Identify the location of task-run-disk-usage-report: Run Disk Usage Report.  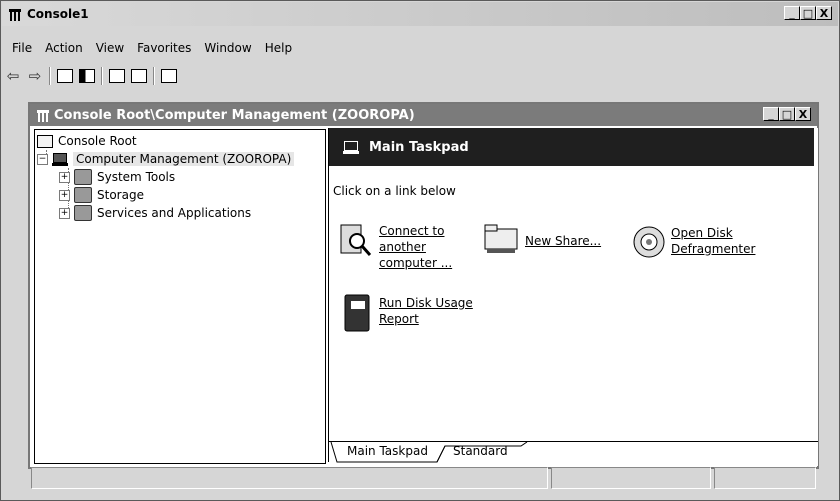
(408, 313).